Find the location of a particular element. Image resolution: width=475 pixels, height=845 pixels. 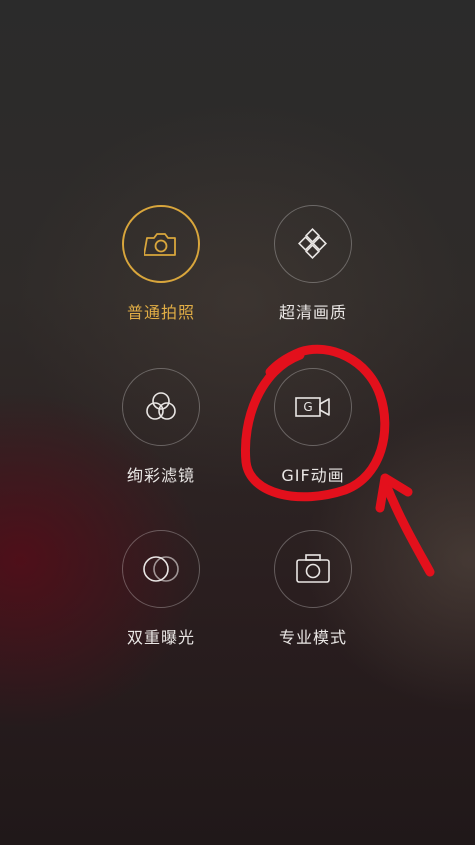

mode-label: GIF动画 is located at coordinates (313, 475).